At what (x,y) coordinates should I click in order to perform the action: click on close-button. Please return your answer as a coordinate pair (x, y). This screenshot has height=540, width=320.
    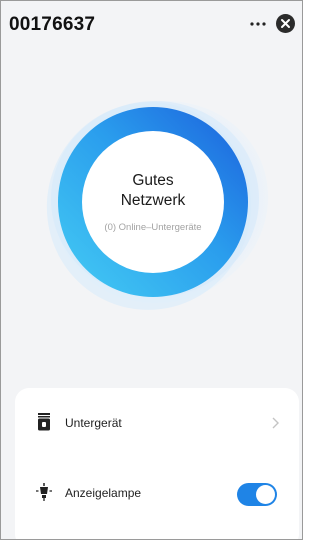
    Looking at the image, I should click on (285, 23).